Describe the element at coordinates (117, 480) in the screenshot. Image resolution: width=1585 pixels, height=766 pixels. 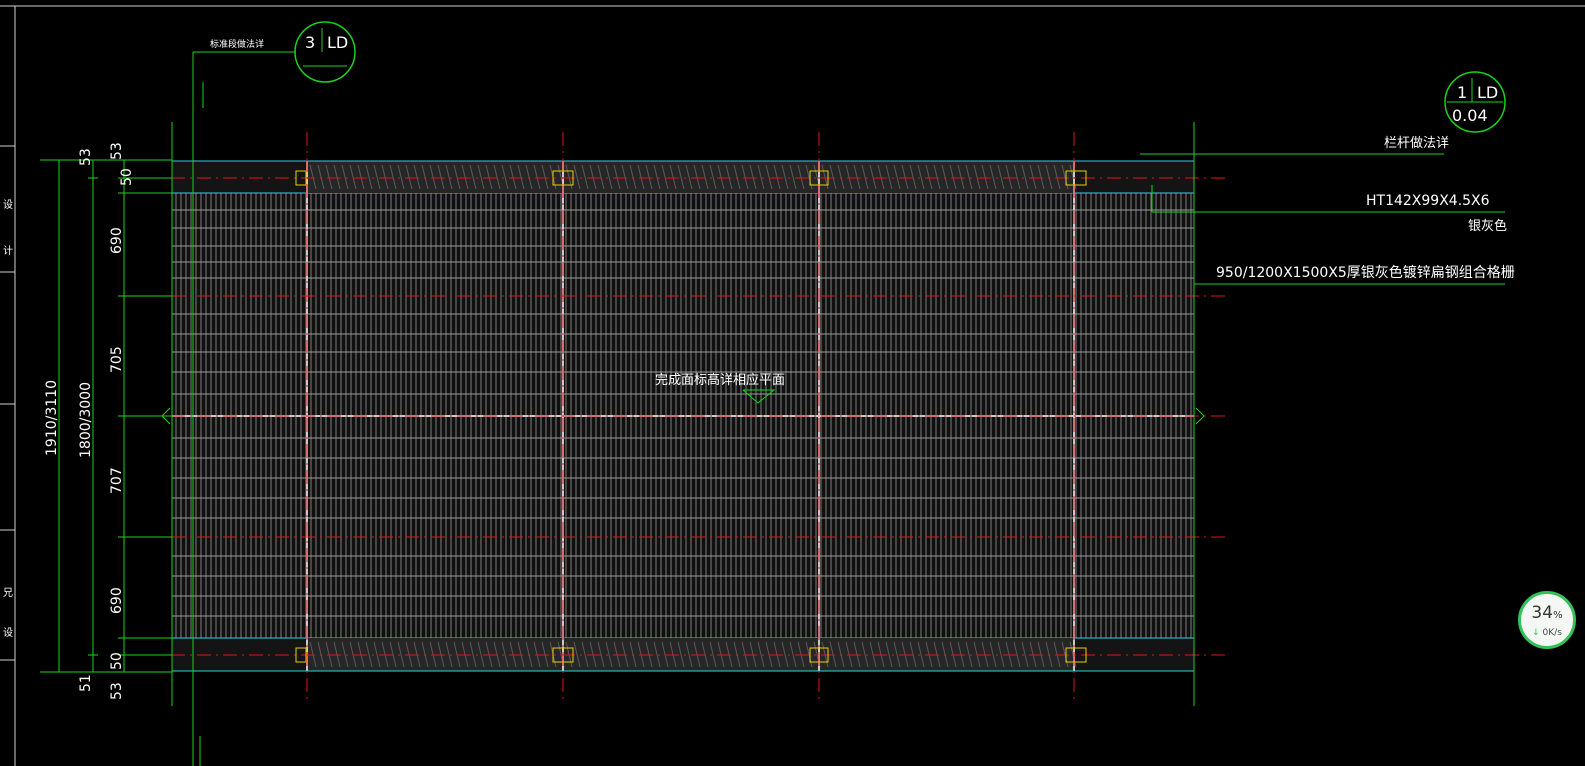
I see `dim-707: 707` at that location.